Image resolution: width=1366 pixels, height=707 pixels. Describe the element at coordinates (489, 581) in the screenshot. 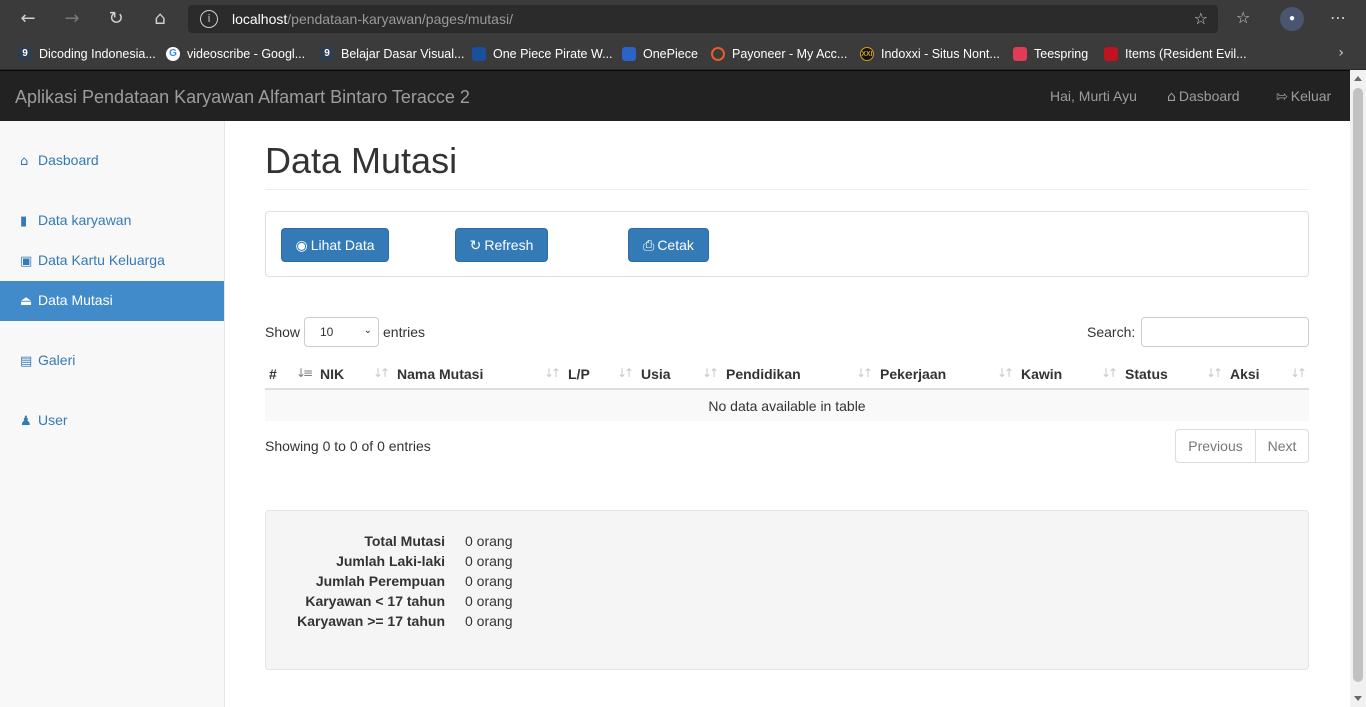

I see `summary-value-jumlah-perempuan: 0 orang` at that location.